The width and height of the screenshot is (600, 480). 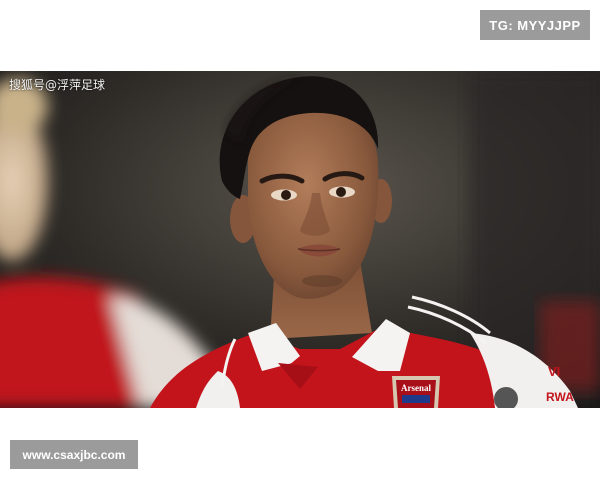 I want to click on photo-credit: 搜狐号@浮萍足球, so click(x=57, y=85).